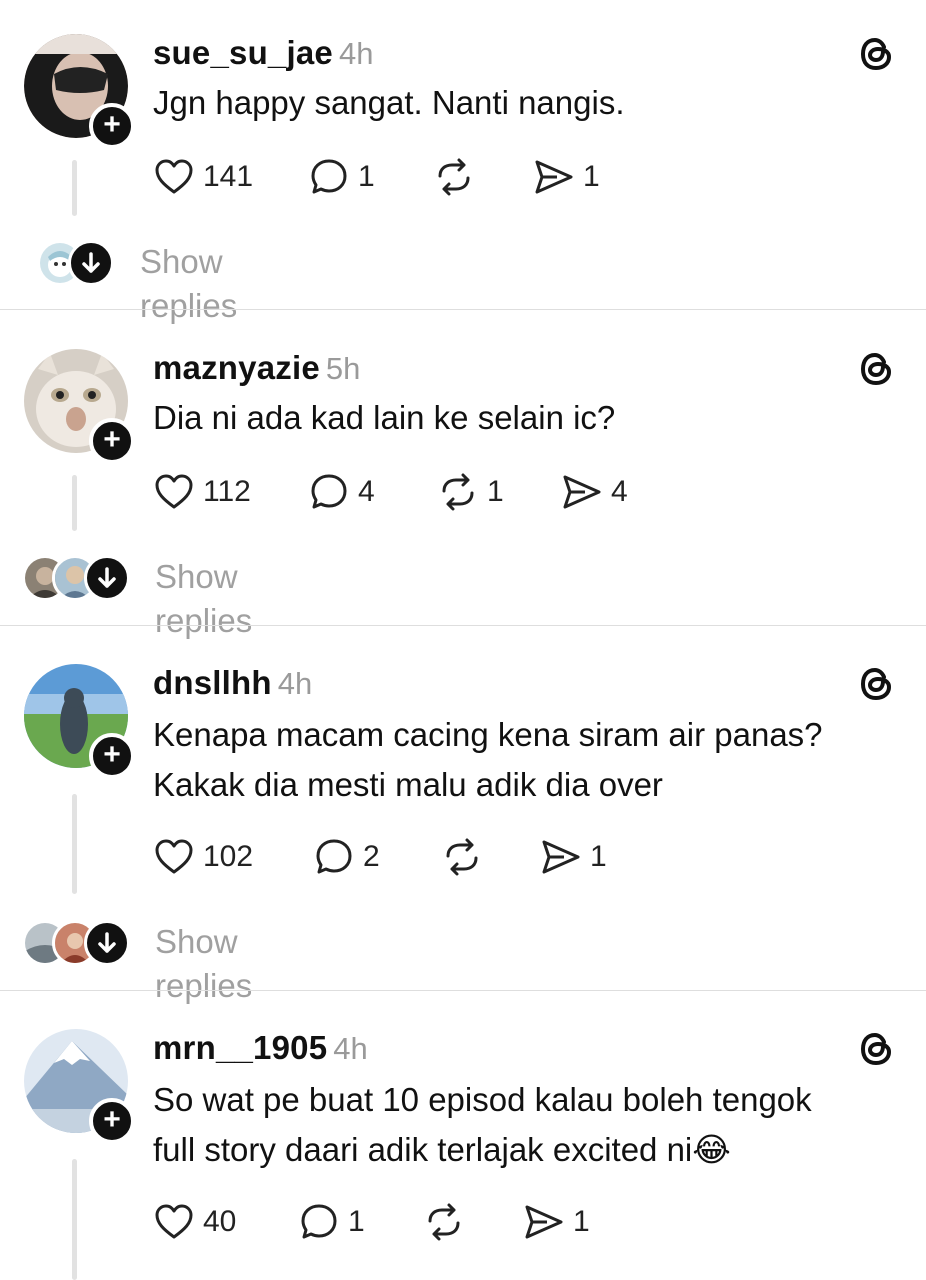  What do you see at coordinates (371, 856) in the screenshot?
I see `reply-count: 2` at bounding box center [371, 856].